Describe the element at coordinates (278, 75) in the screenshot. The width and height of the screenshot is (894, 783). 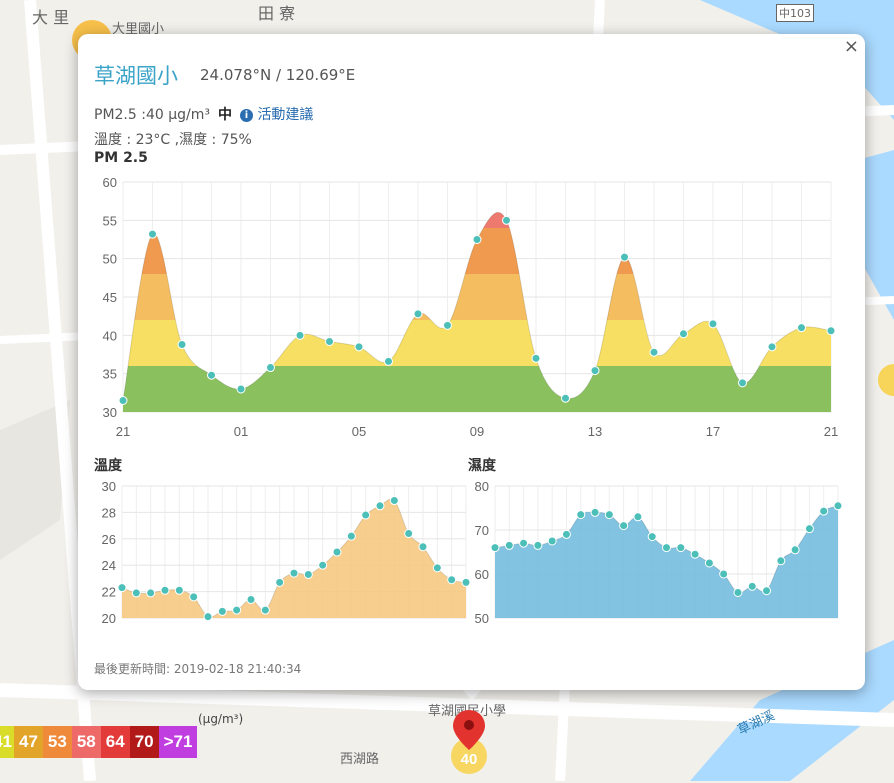
I see `station-coordinates: 24.078°N / 120.69°E` at that location.